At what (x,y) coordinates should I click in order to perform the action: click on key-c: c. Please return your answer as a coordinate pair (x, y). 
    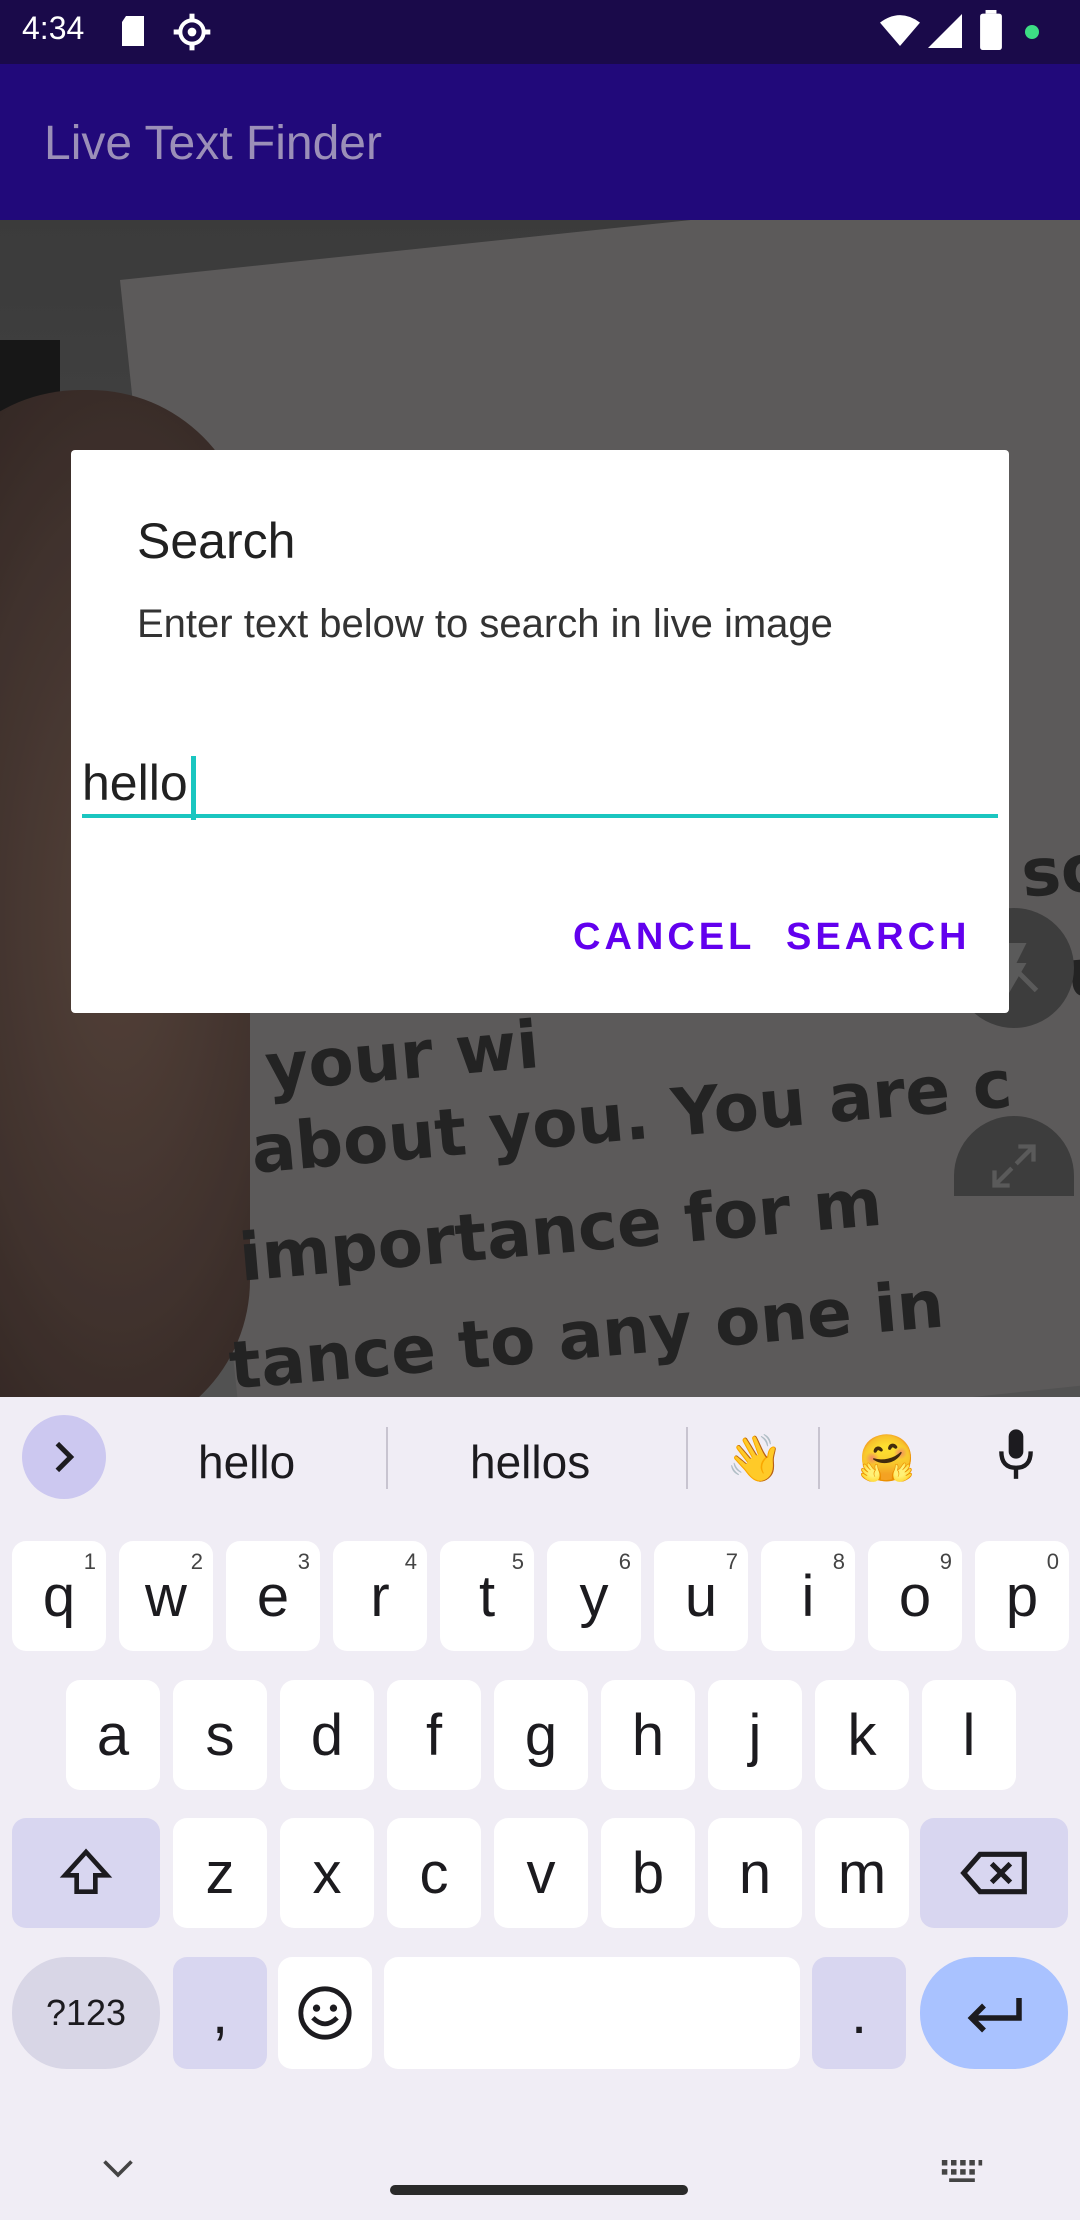
    Looking at the image, I should click on (434, 1873).